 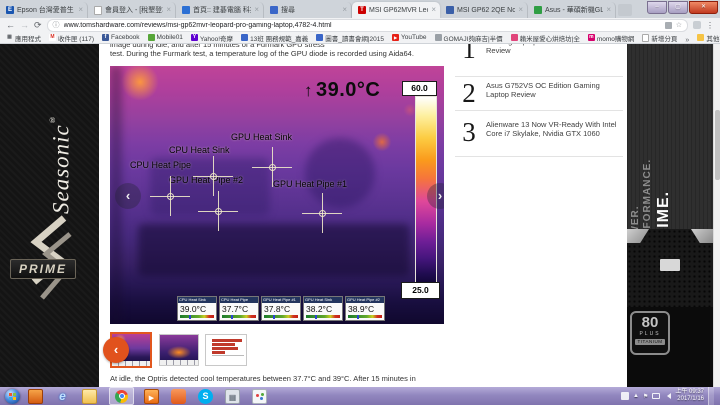 What do you see at coordinates (12, 396) in the screenshot?
I see `start-button` at bounding box center [12, 396].